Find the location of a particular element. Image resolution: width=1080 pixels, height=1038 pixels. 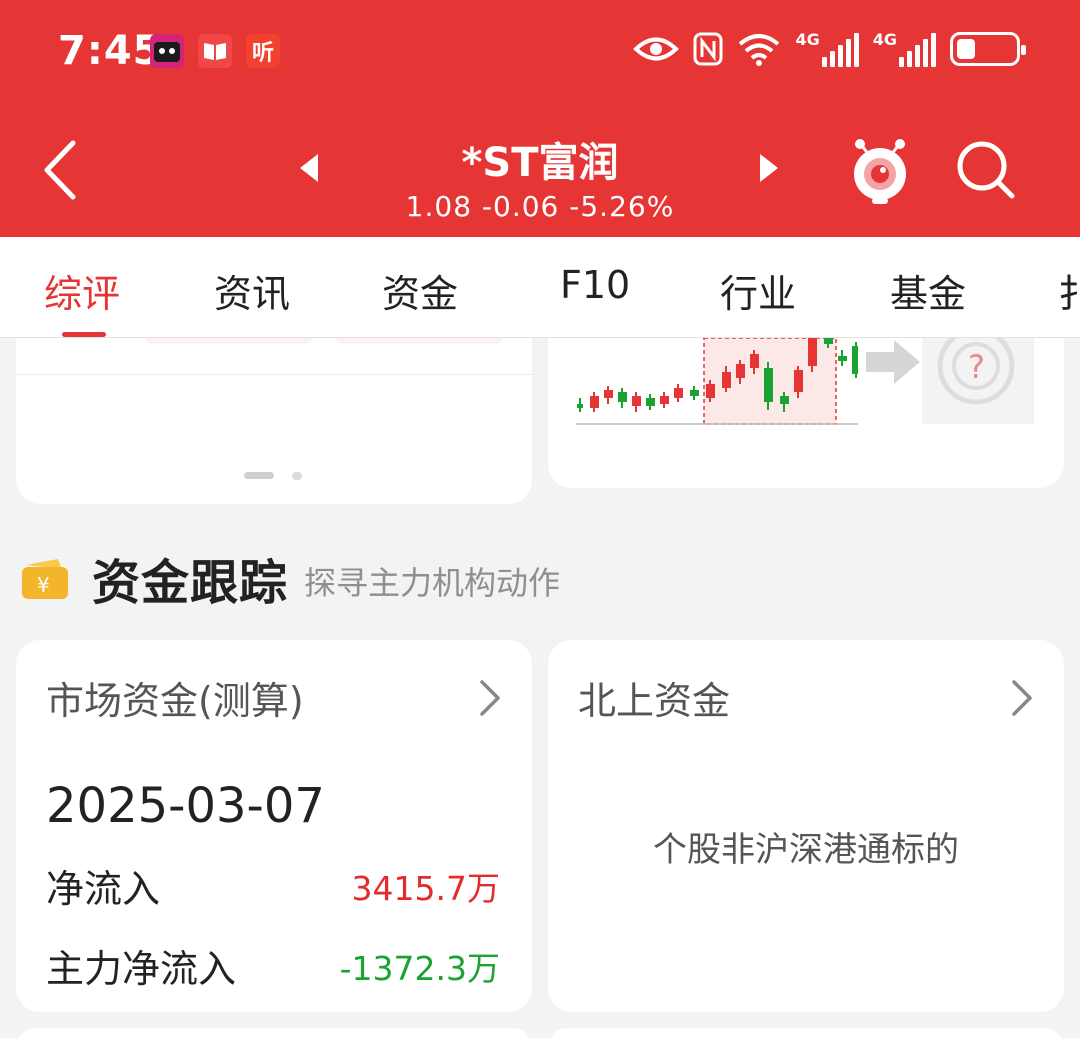

stock-name: *ST富润 is located at coordinates (540, 163).